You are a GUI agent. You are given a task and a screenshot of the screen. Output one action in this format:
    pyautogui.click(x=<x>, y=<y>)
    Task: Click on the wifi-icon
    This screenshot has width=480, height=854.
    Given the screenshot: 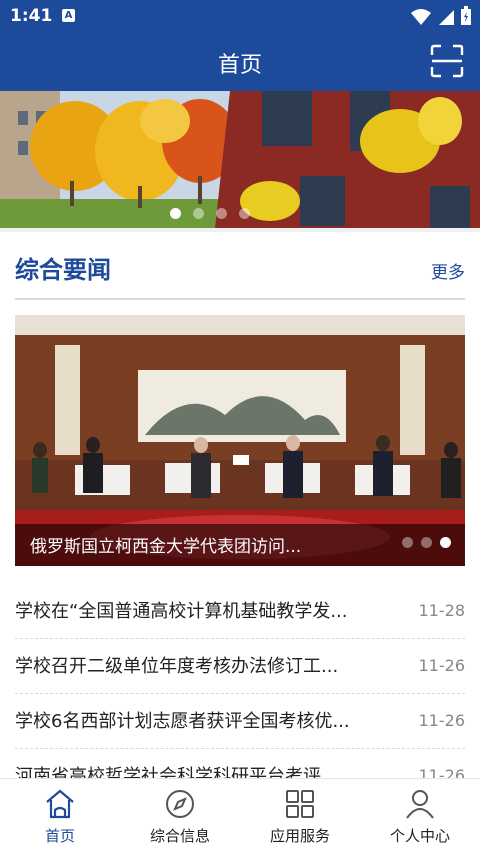 What is the action you would take?
    pyautogui.click(x=420, y=17)
    